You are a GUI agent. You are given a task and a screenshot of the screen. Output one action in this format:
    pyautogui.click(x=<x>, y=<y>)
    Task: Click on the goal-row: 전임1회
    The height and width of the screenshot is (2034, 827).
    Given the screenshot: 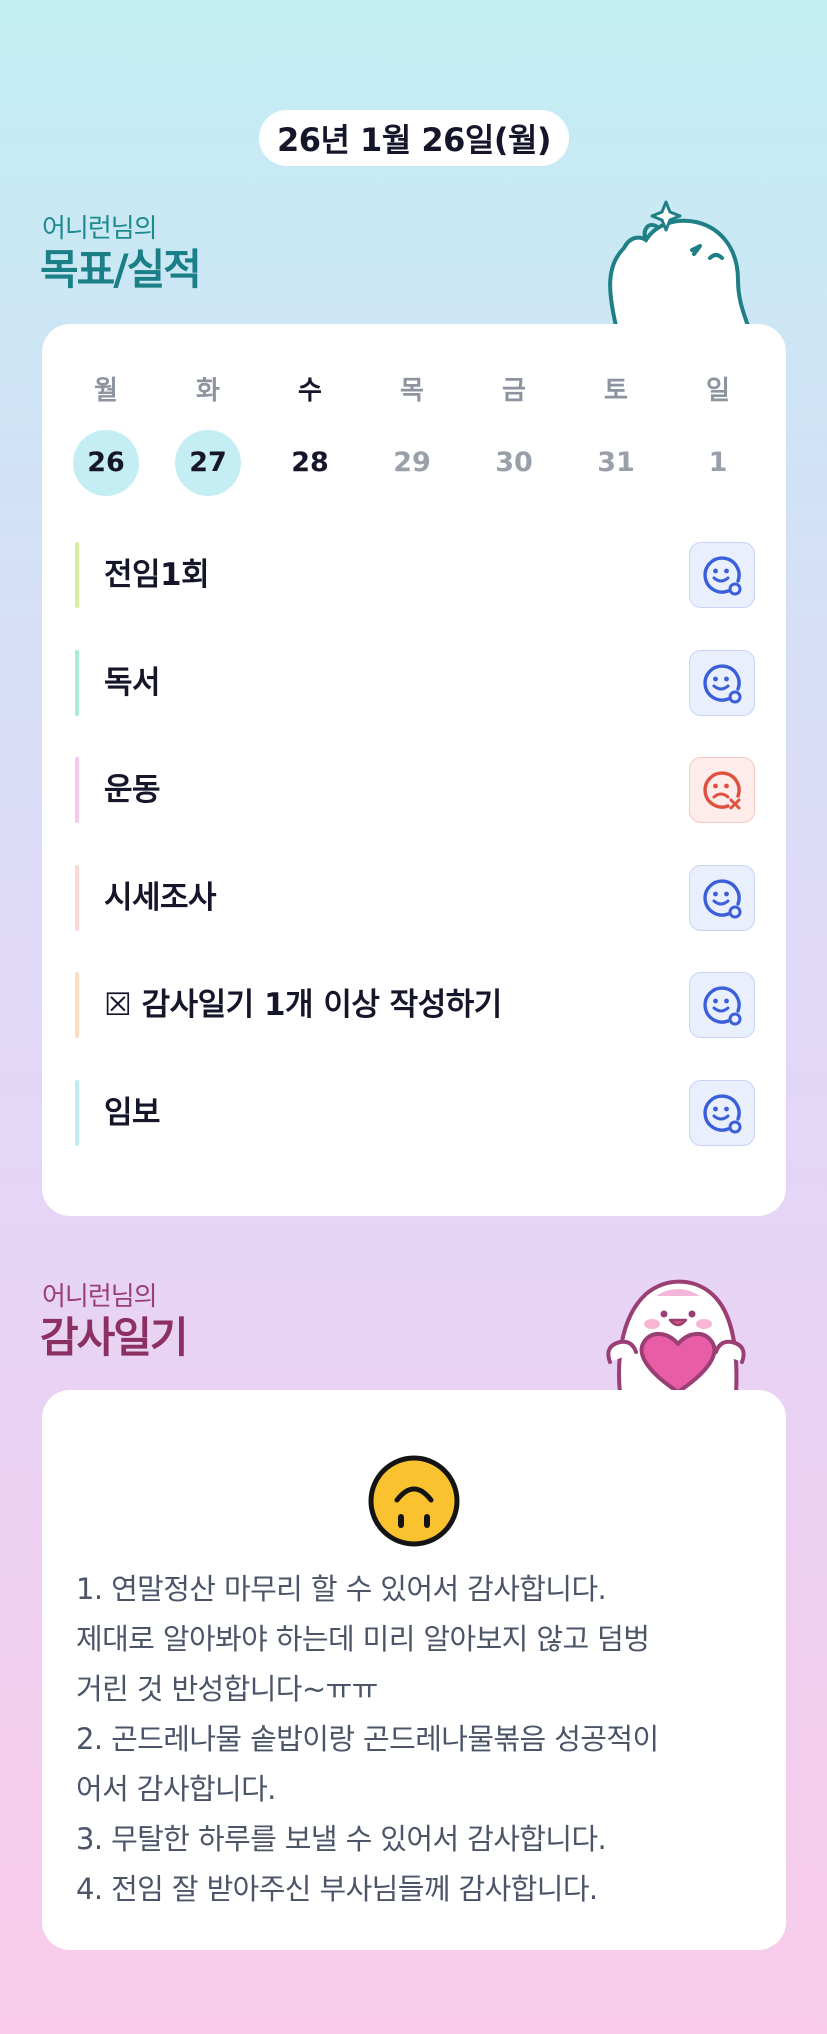 What is the action you would take?
    pyautogui.click(x=415, y=575)
    